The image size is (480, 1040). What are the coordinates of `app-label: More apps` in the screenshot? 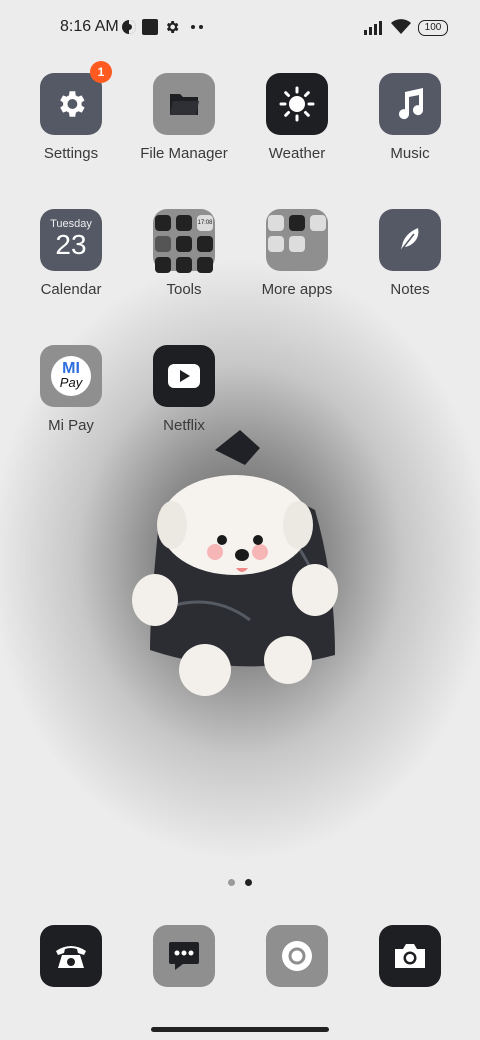 It's located at (297, 289).